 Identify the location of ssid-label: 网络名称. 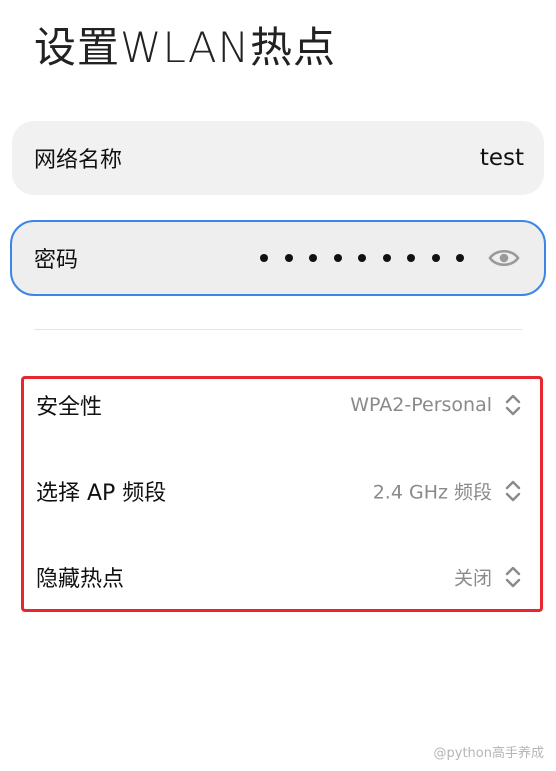
(78, 160).